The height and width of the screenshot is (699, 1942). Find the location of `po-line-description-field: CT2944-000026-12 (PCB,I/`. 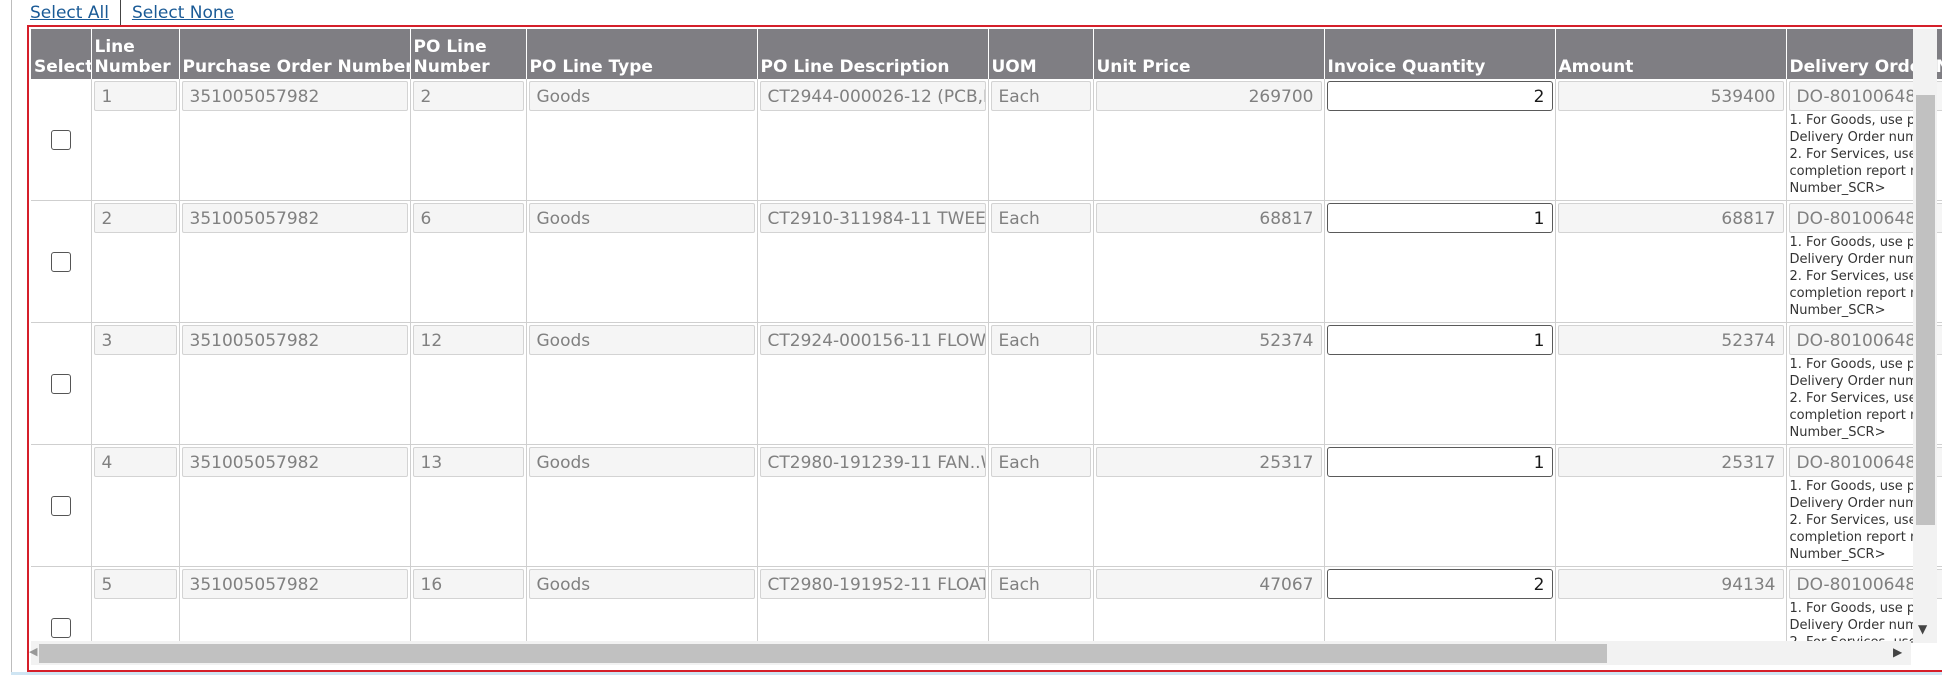

po-line-description-field: CT2944-000026-12 (PCB,I/ is located at coordinates (872, 96).